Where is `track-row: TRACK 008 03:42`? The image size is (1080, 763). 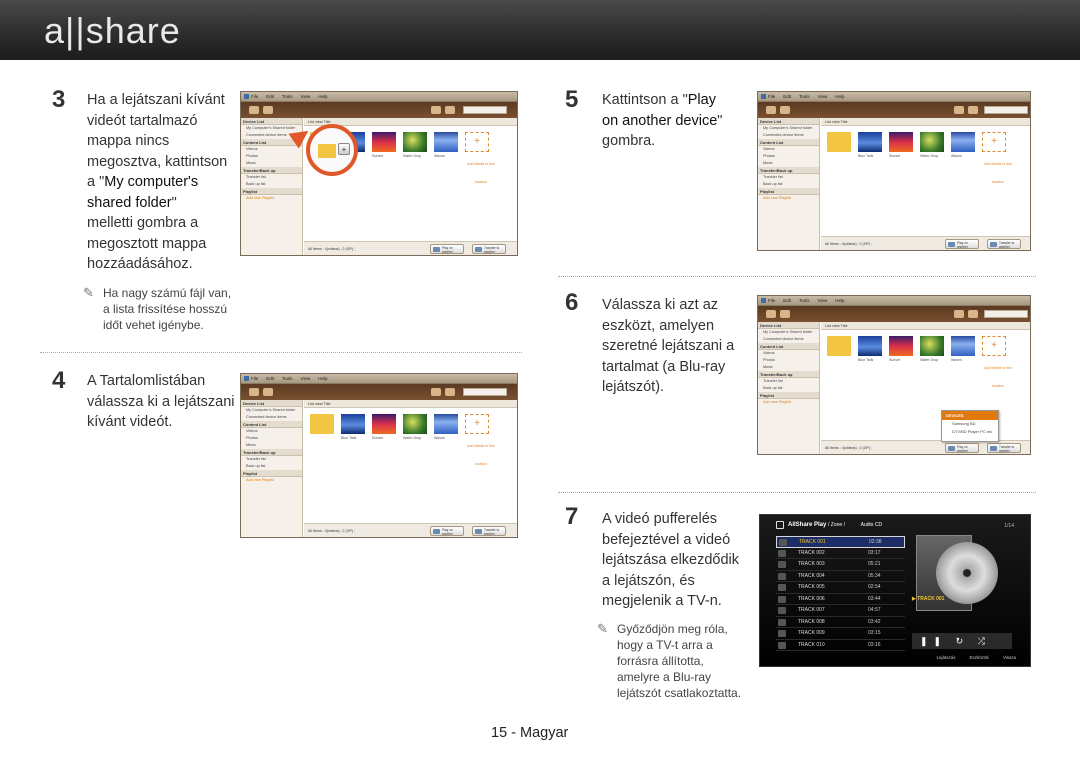
track-row: TRACK 008 03:42 is located at coordinates (840, 622).